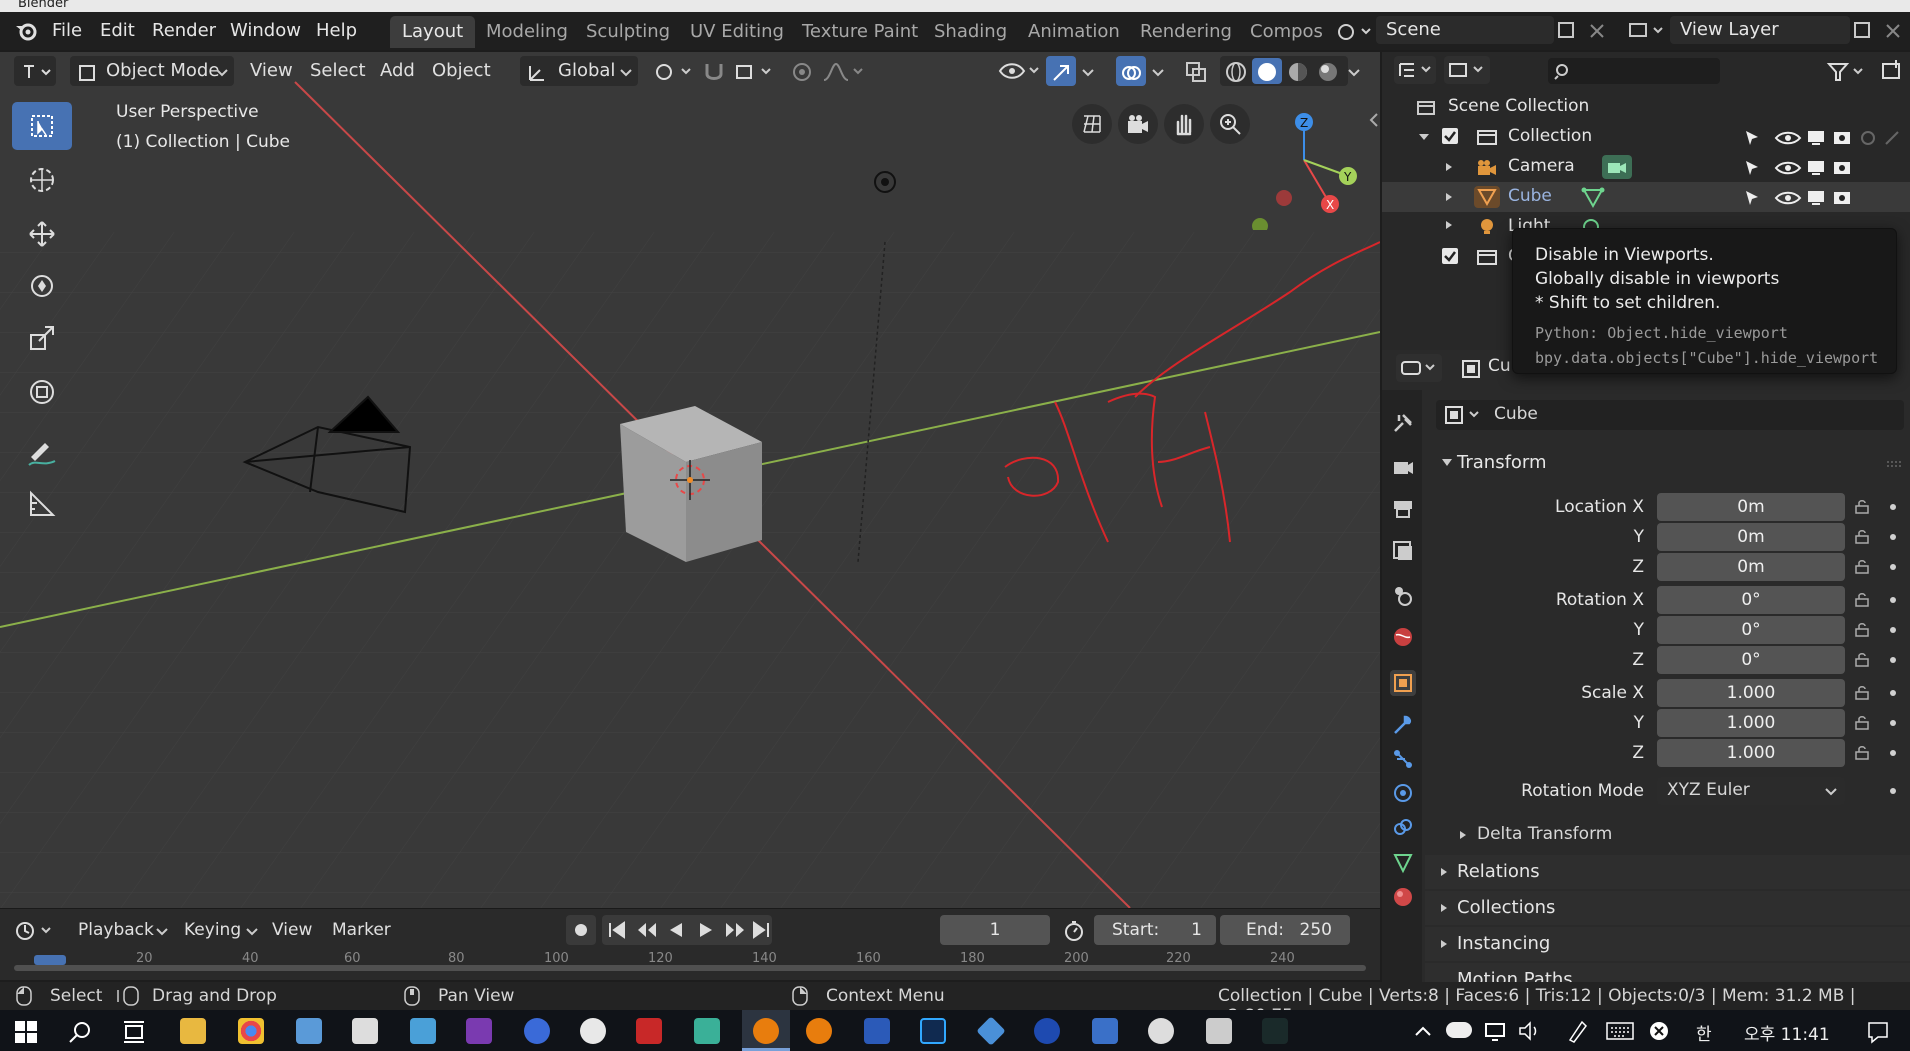 Image resolution: width=1910 pixels, height=1051 pixels. I want to click on red-app-icon, so click(649, 1031).